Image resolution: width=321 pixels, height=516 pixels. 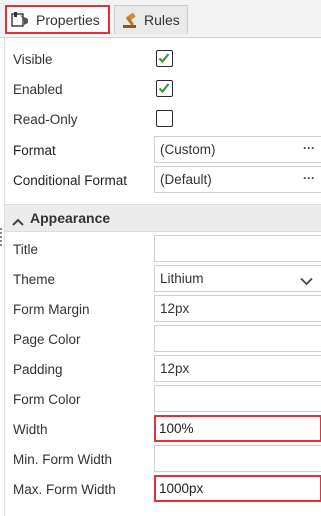 What do you see at coordinates (188, 149) in the screenshot?
I see `format-value: (Custom)` at bounding box center [188, 149].